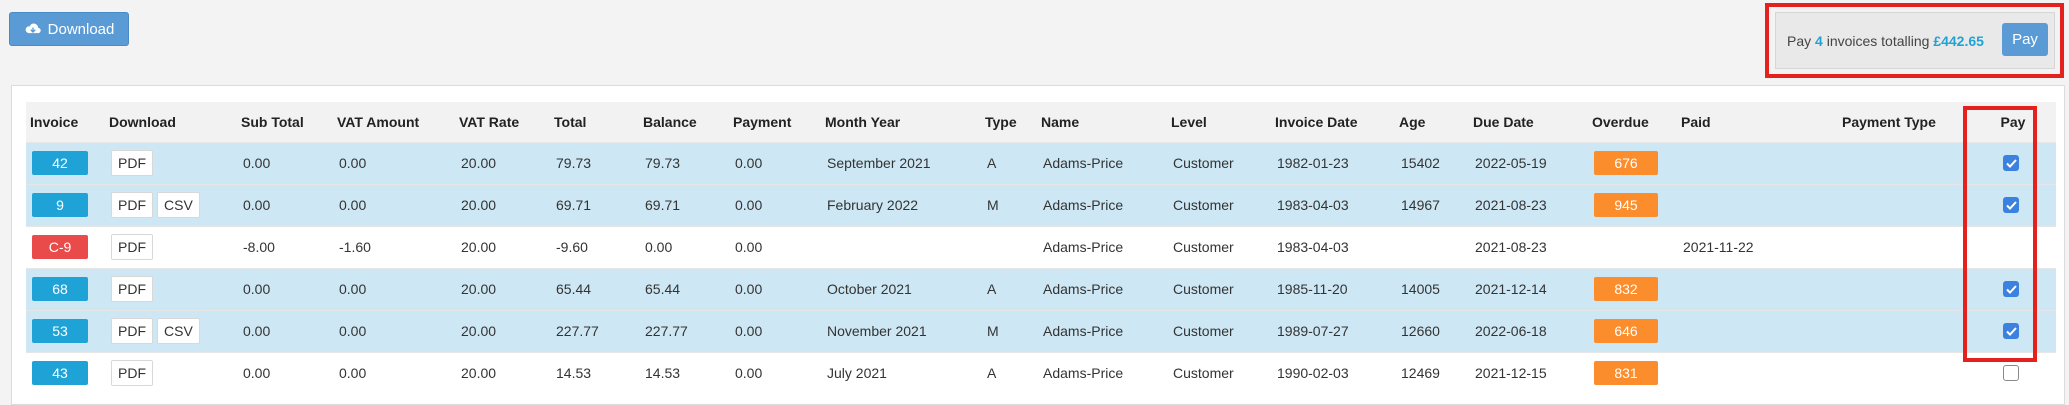 This screenshot has height=405, width=2069. I want to click on cell-balance: 79.73, so click(684, 163).